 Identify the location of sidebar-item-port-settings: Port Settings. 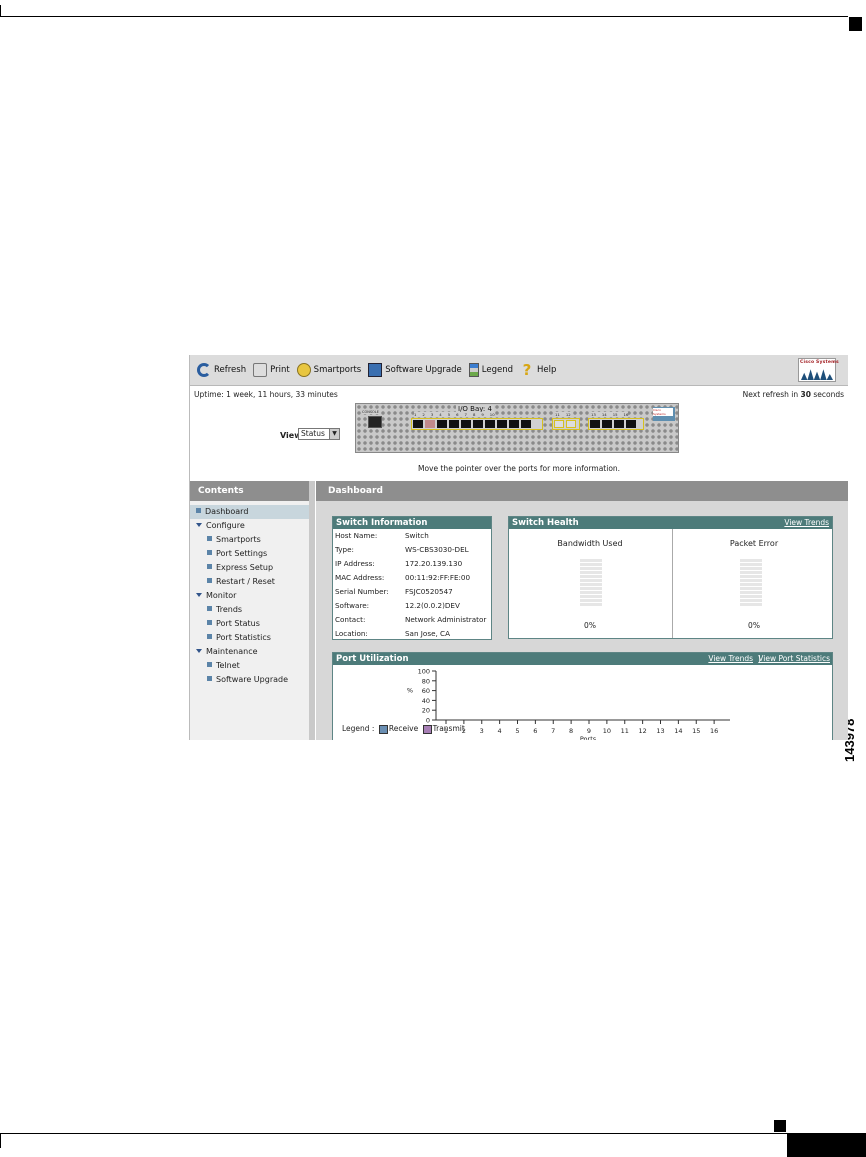
(249, 554).